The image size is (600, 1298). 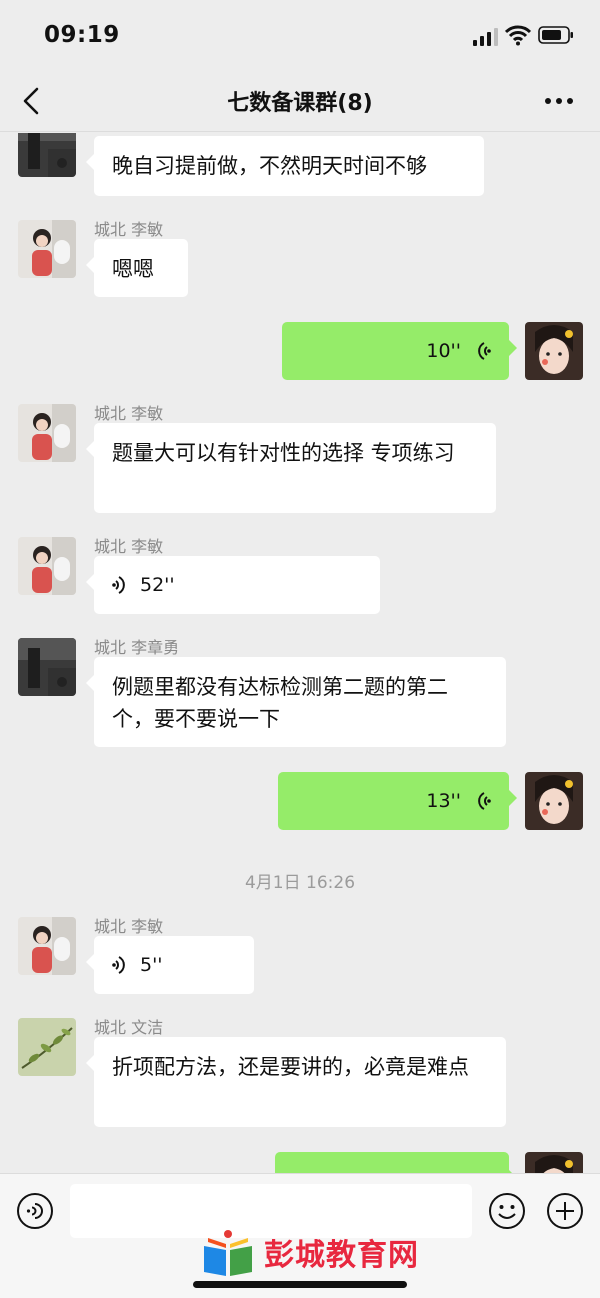 What do you see at coordinates (170, 965) in the screenshot?
I see `voice-message-bubble: 5''` at bounding box center [170, 965].